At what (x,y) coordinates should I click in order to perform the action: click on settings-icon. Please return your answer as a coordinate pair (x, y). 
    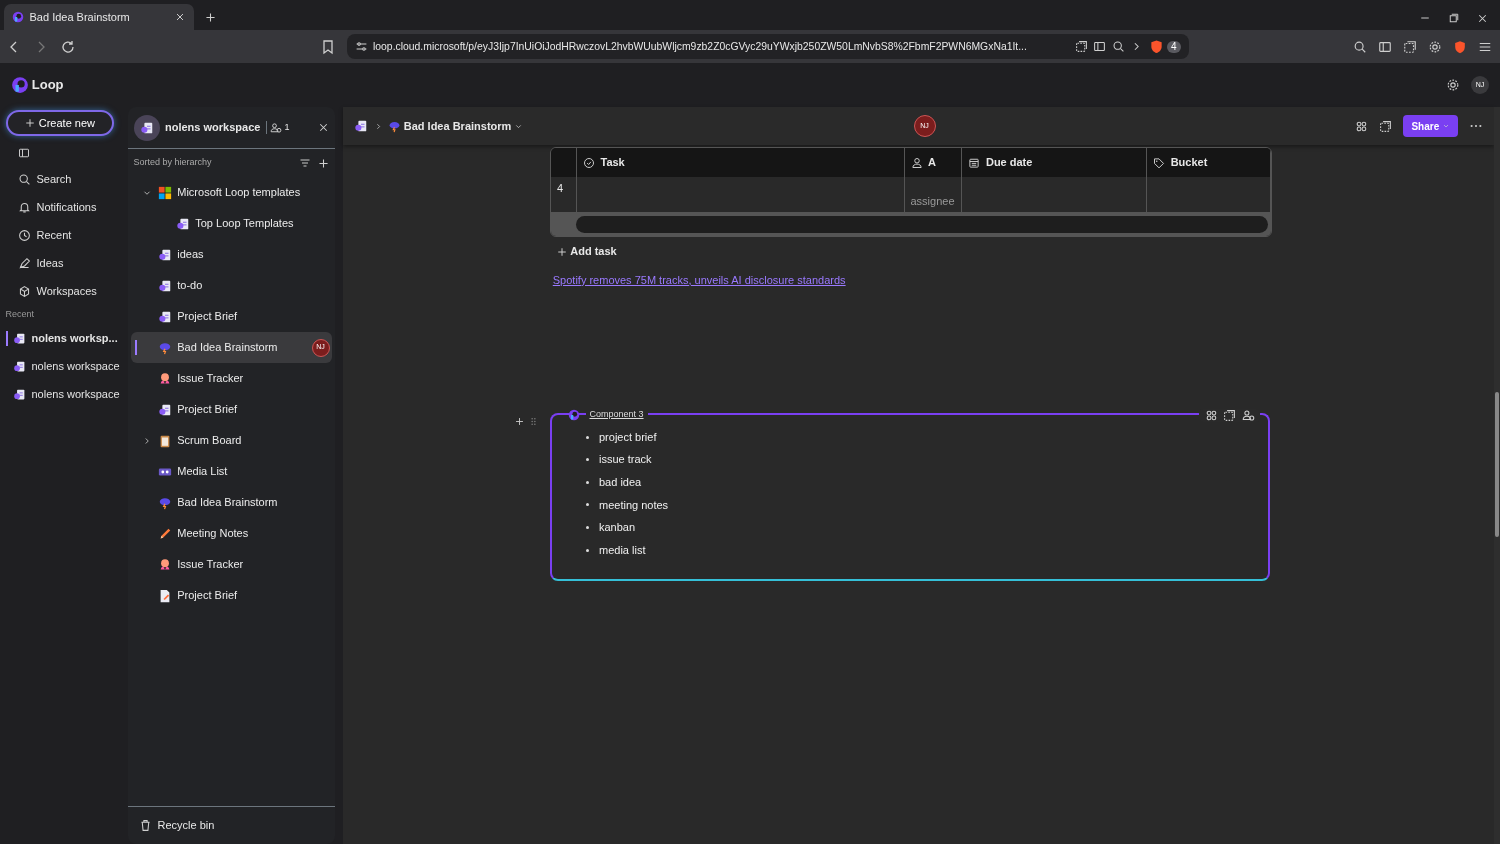
    Looking at the image, I should click on (1453, 85).